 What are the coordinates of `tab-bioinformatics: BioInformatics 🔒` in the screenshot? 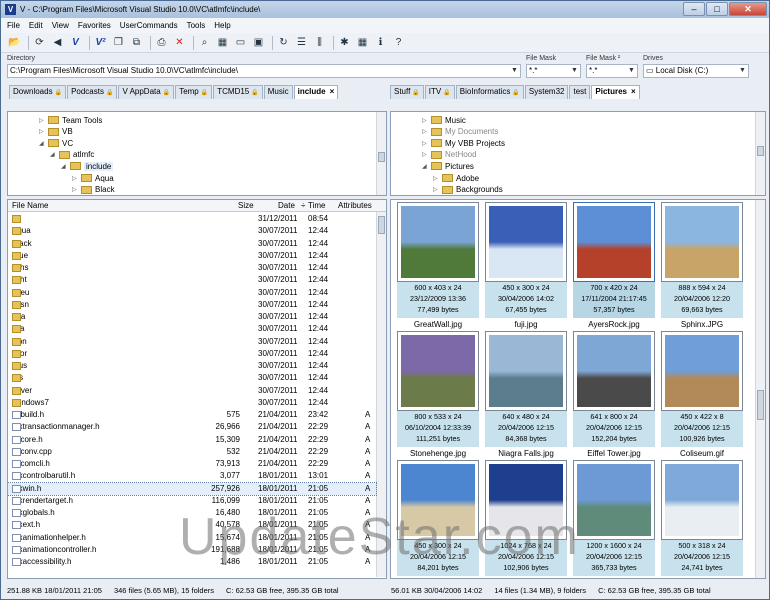 It's located at (489, 92).